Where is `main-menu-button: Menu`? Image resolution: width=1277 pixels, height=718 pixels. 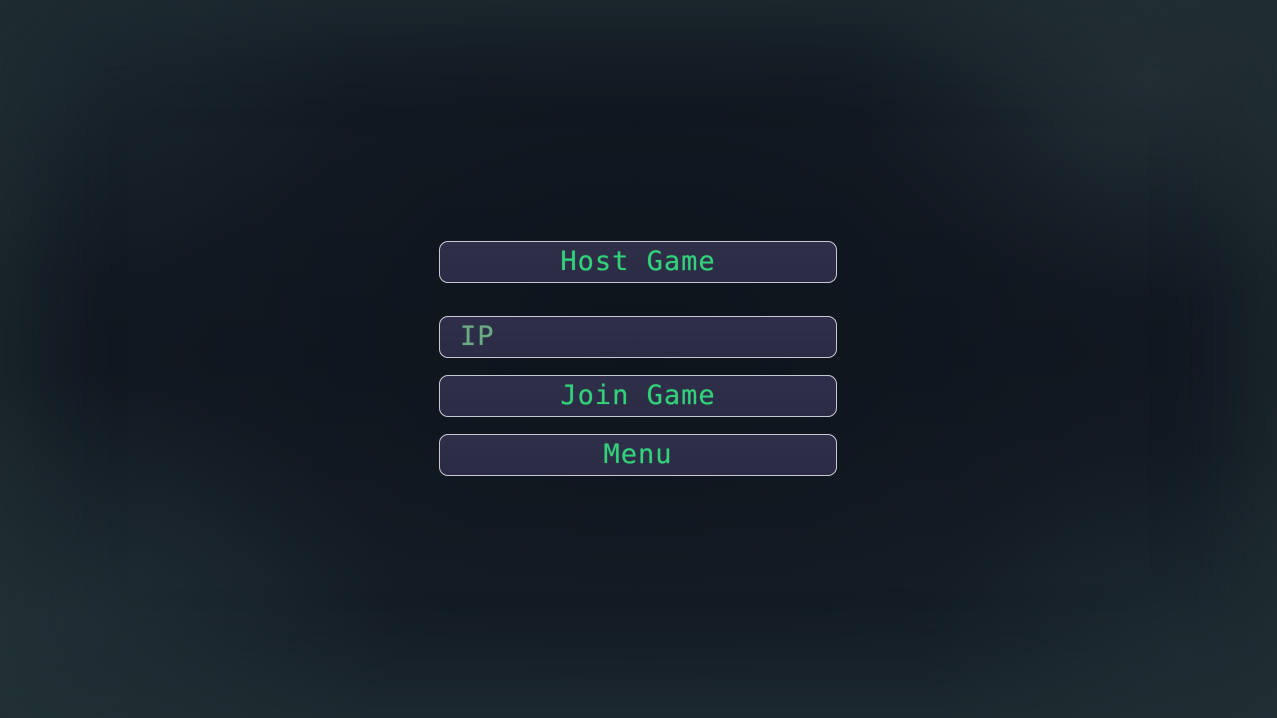 main-menu-button: Menu is located at coordinates (638, 455).